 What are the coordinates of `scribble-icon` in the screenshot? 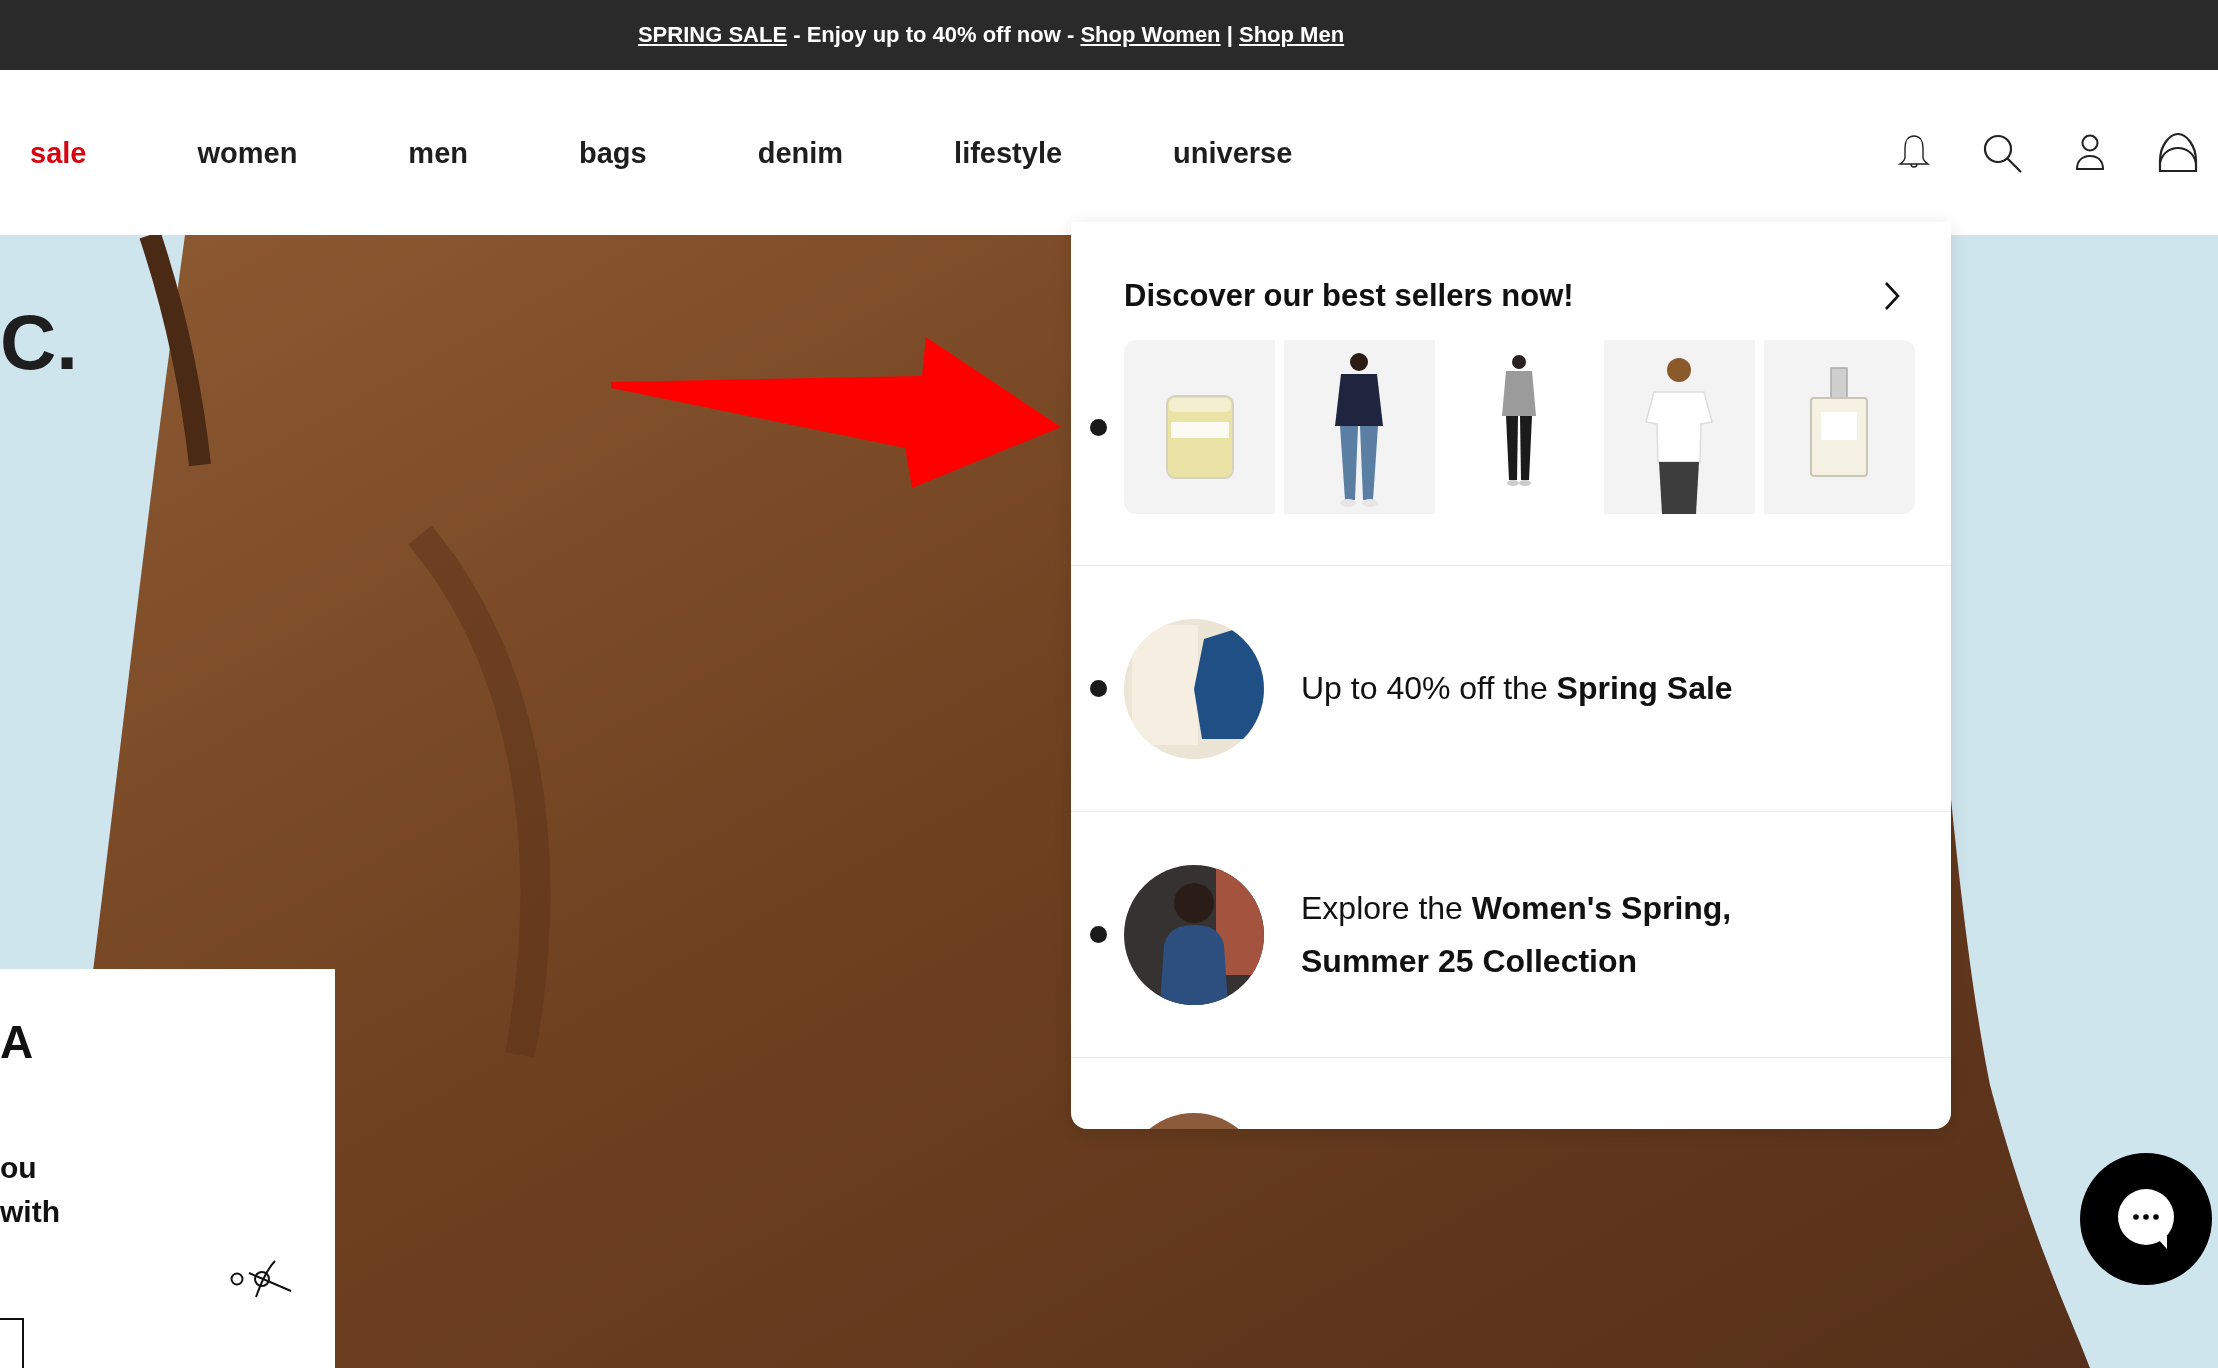 It's located at (261, 1278).